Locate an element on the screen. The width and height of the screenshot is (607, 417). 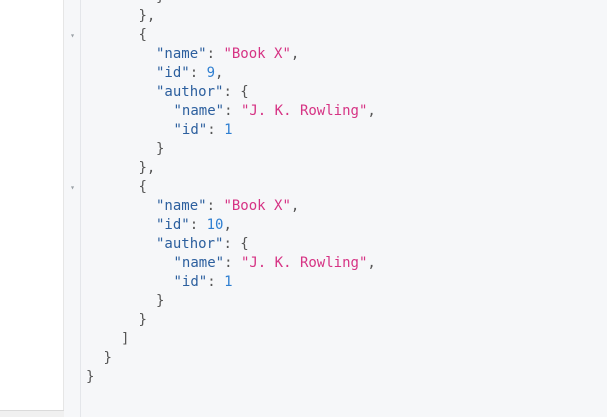
fold-gutter: ▾ ▾ is located at coordinates (72, 208).